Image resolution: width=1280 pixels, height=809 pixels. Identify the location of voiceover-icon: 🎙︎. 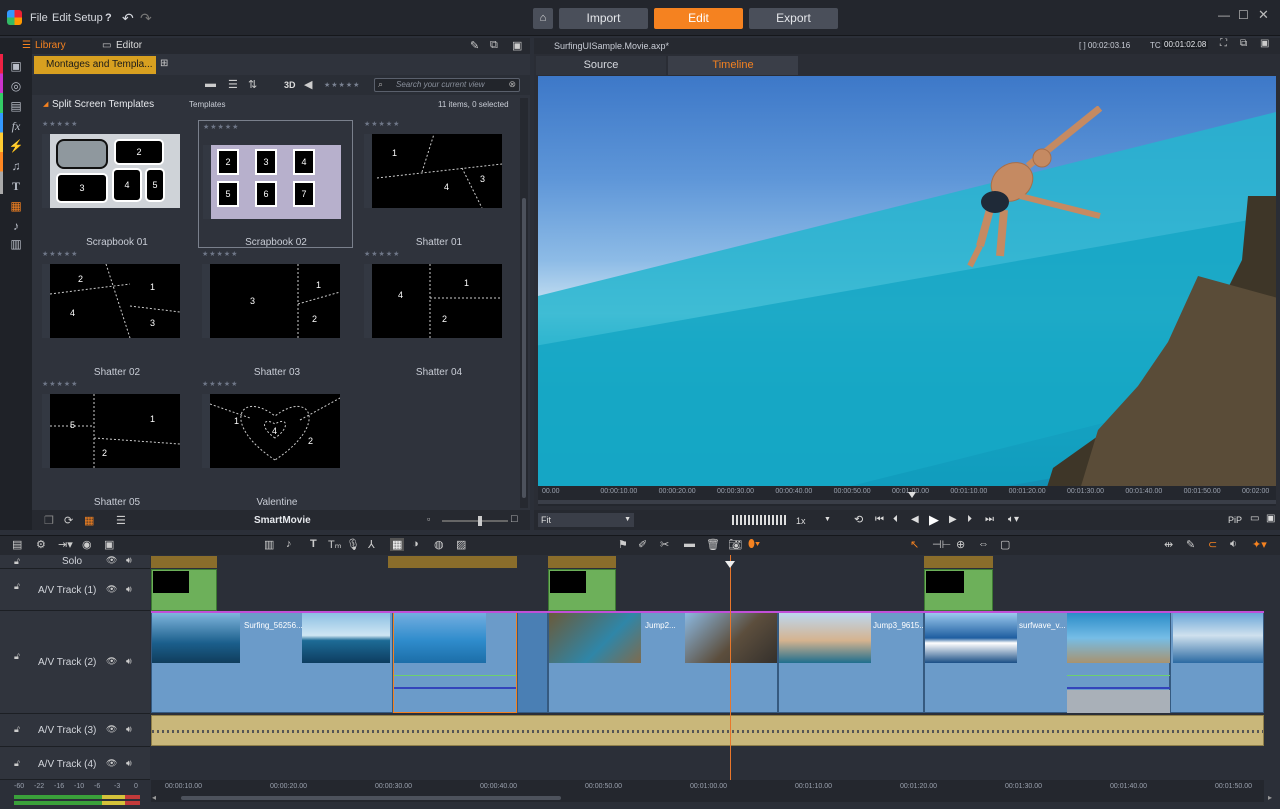
(353, 544).